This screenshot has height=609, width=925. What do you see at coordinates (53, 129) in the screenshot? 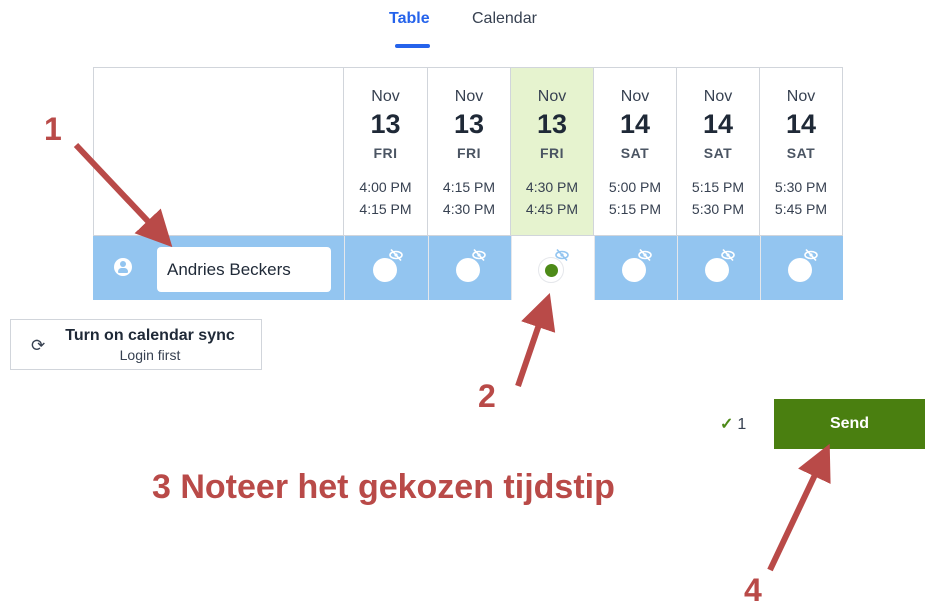
I see `annotation-label-1: 1` at bounding box center [53, 129].